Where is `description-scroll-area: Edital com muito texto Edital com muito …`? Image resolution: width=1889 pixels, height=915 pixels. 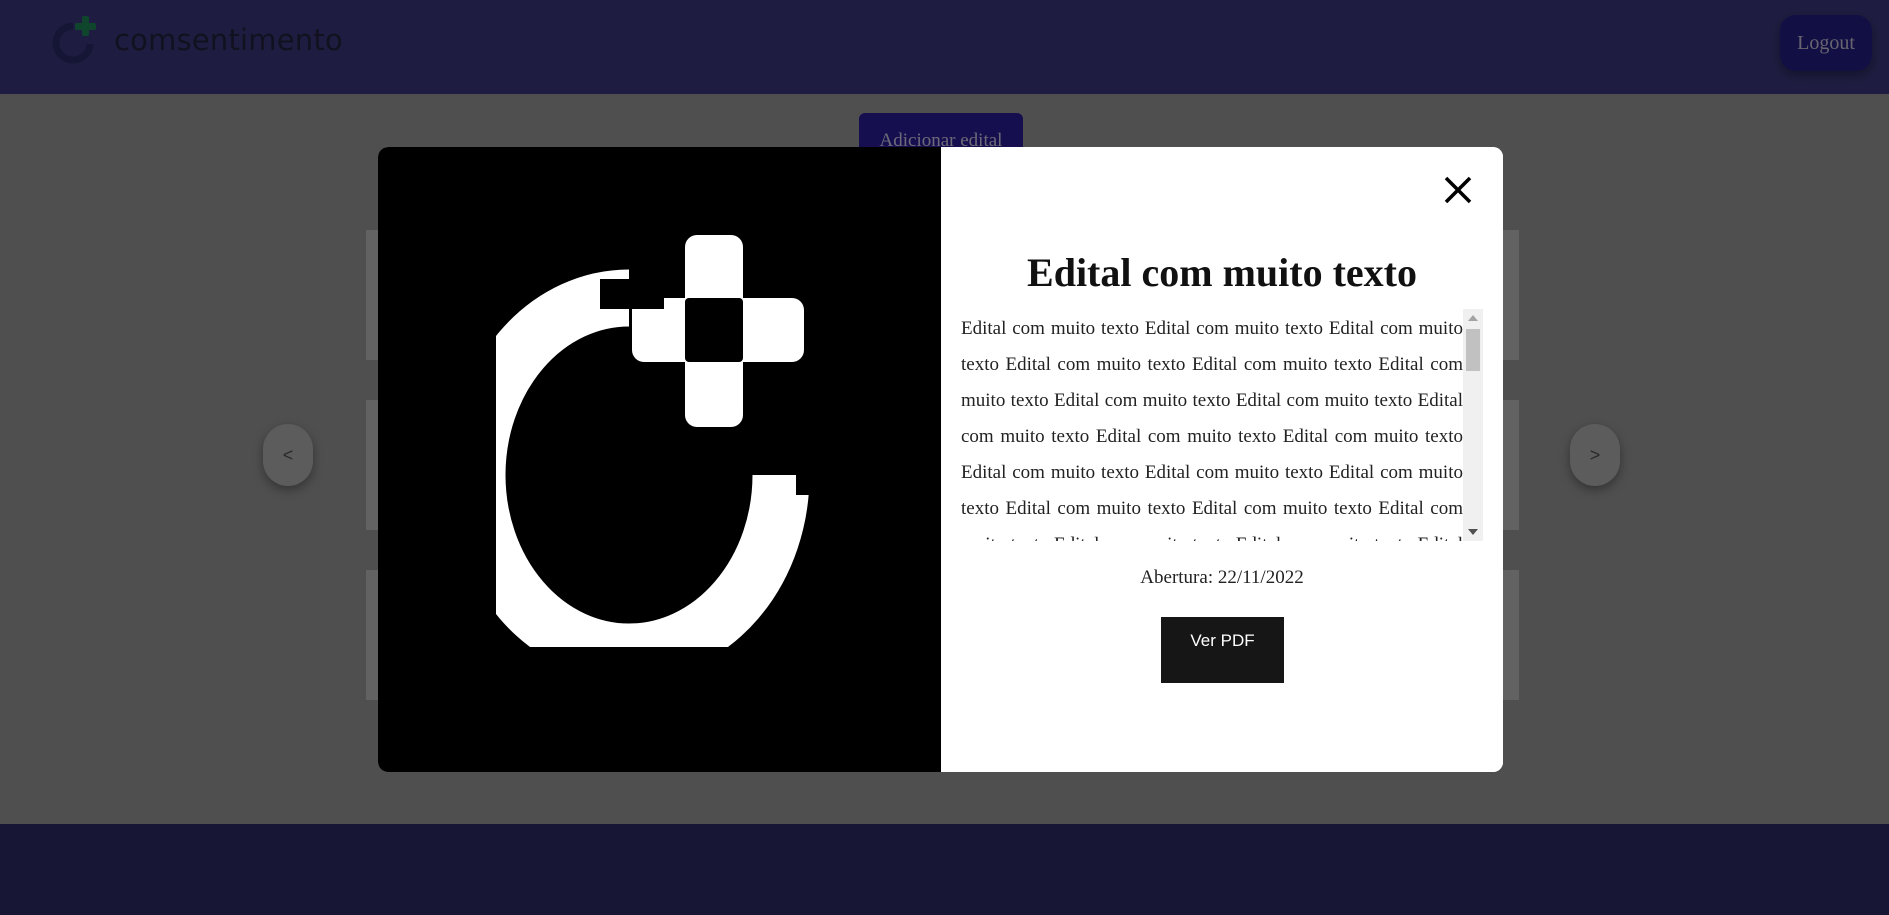
description-scroll-area: Edital com muito texto Edital com muito … is located at coordinates (1222, 425).